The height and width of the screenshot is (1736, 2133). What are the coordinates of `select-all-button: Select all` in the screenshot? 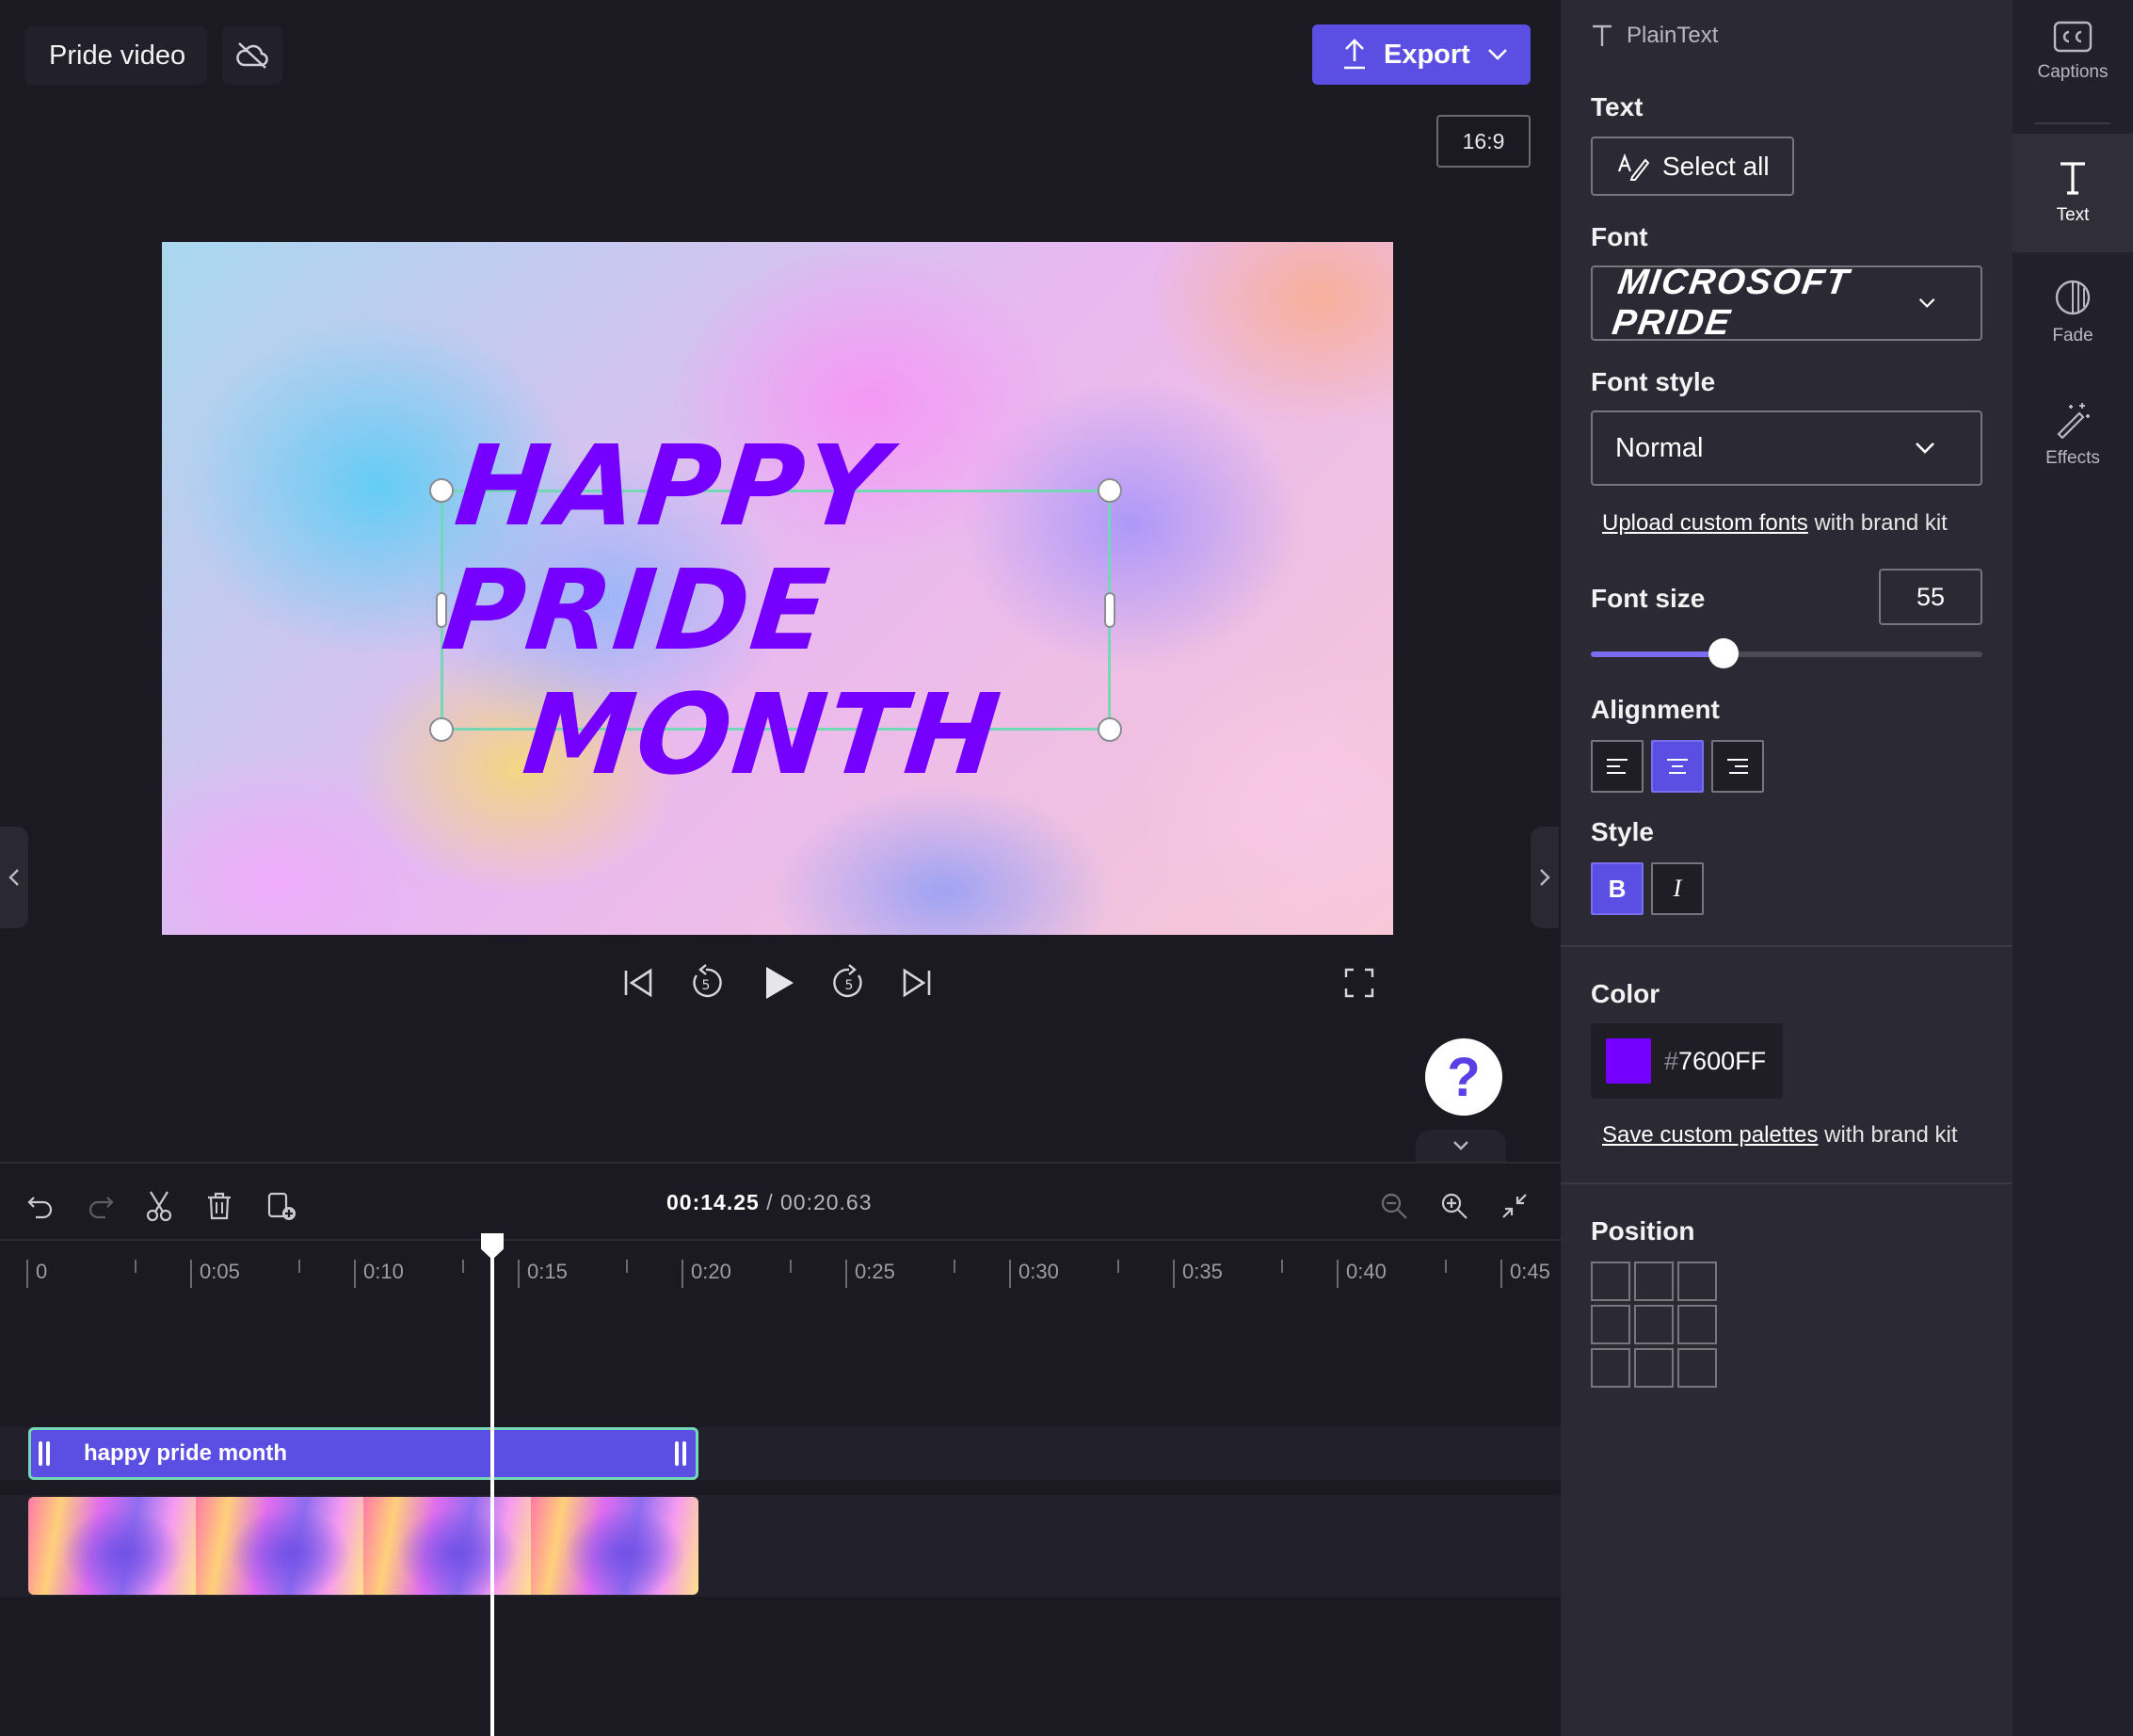 It's located at (1692, 167).